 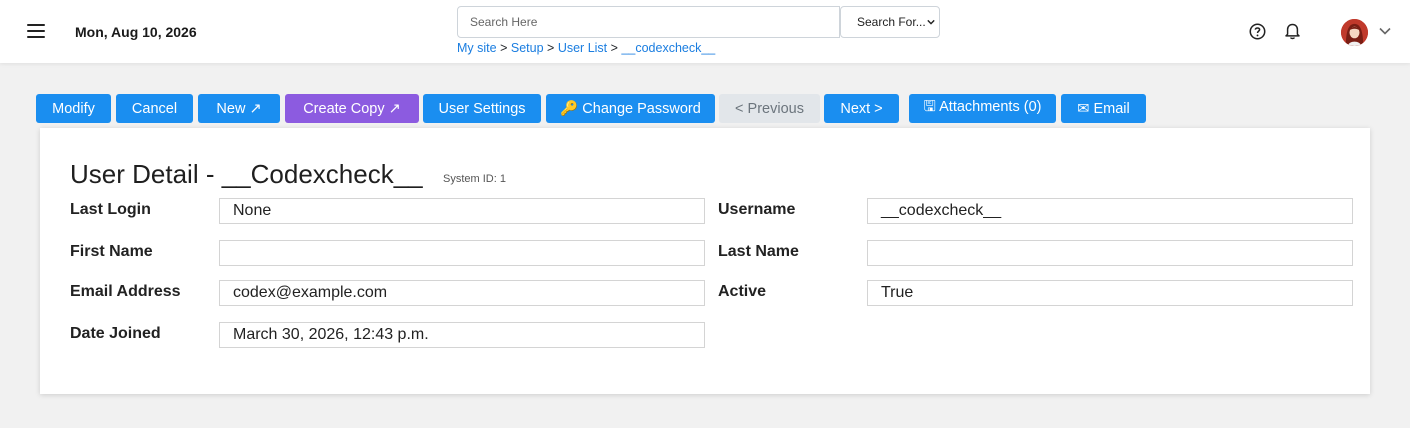 What do you see at coordinates (462, 335) in the screenshot?
I see `date-joined-field: March 30, 2026, 12:43 p.m.` at bounding box center [462, 335].